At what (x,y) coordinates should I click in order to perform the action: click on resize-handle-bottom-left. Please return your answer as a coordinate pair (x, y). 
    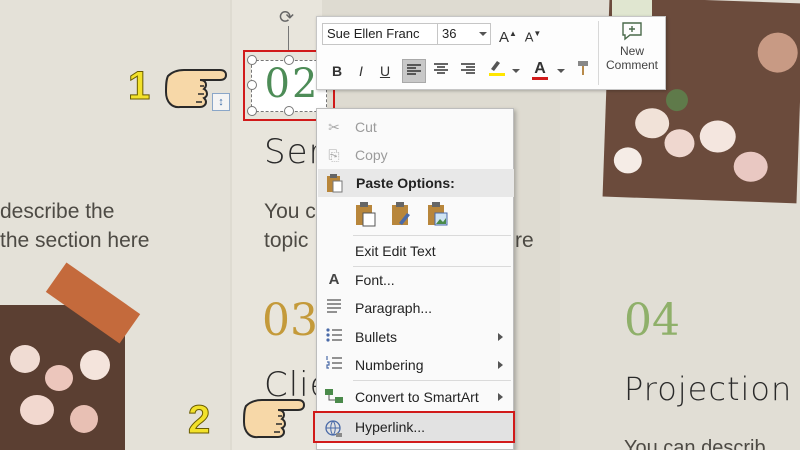
    Looking at the image, I should click on (252, 111).